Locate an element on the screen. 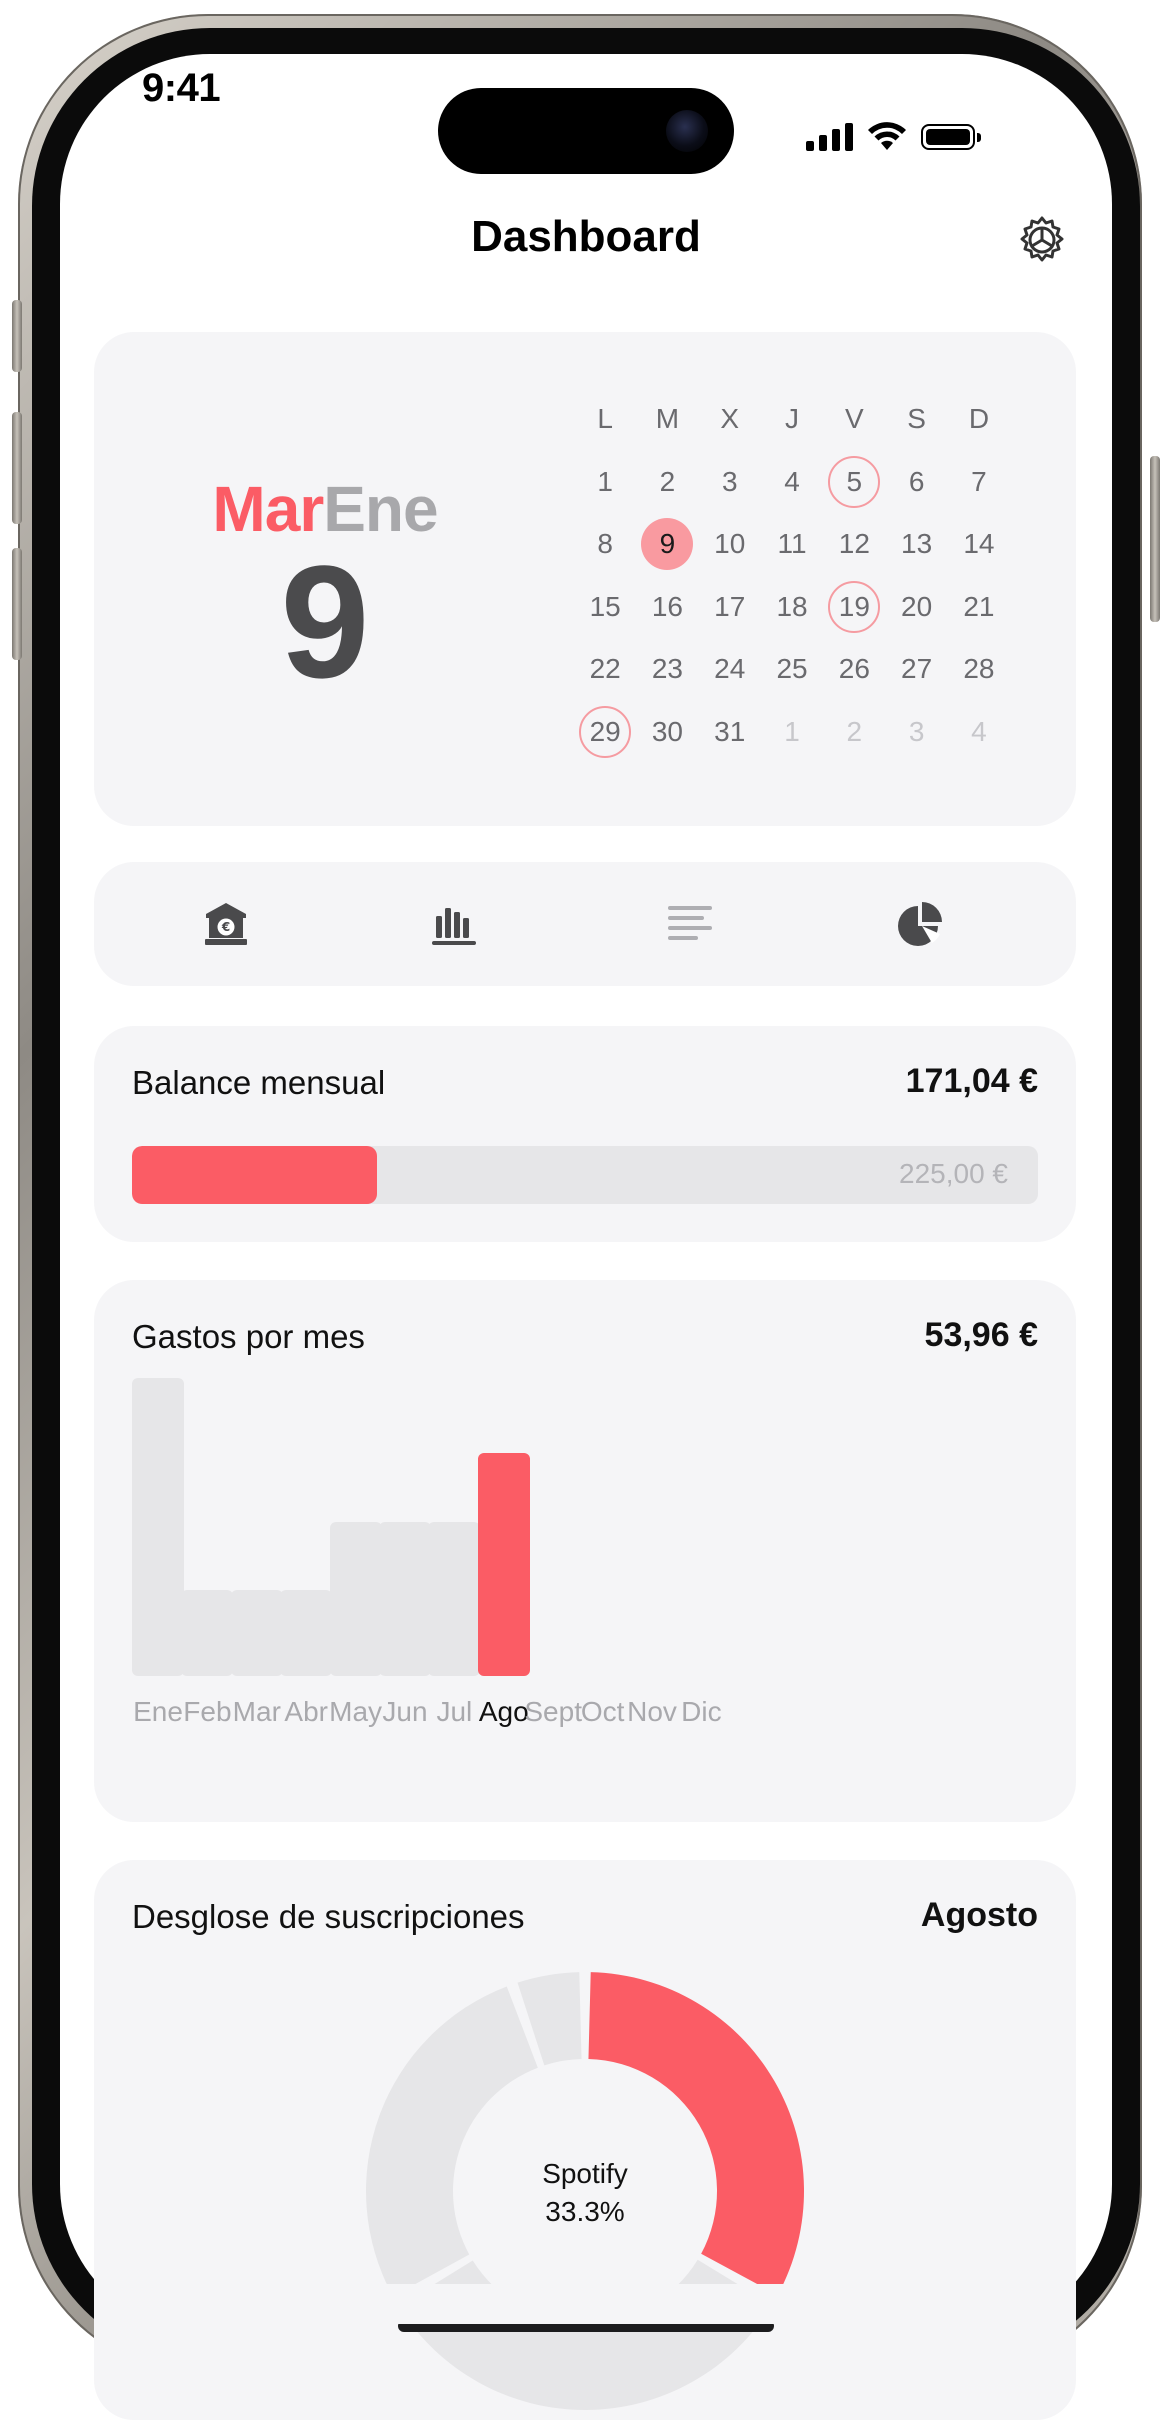 The image size is (1172, 2420). subscriptions-period: Agosto is located at coordinates (979, 1915).